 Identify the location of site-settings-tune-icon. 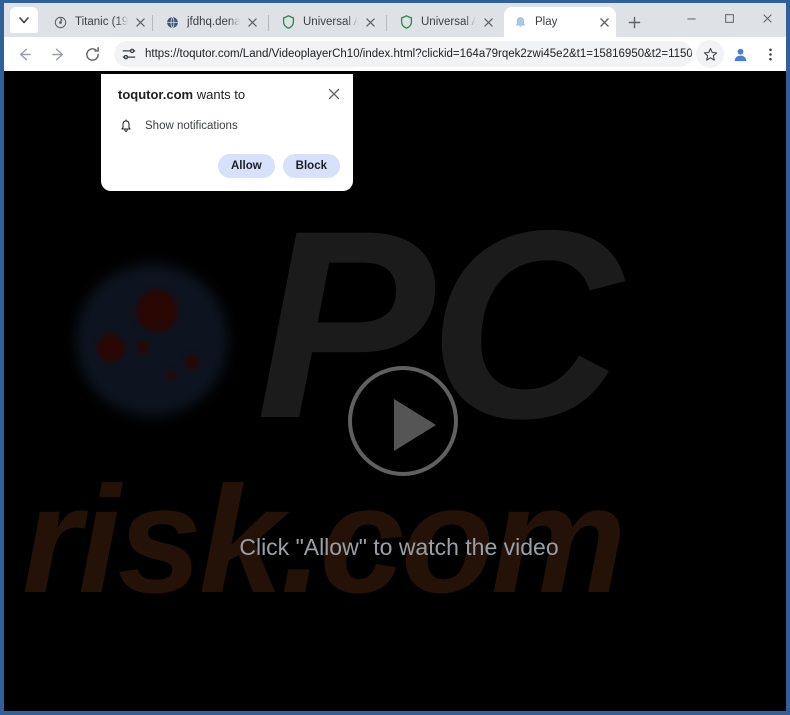
(129, 54).